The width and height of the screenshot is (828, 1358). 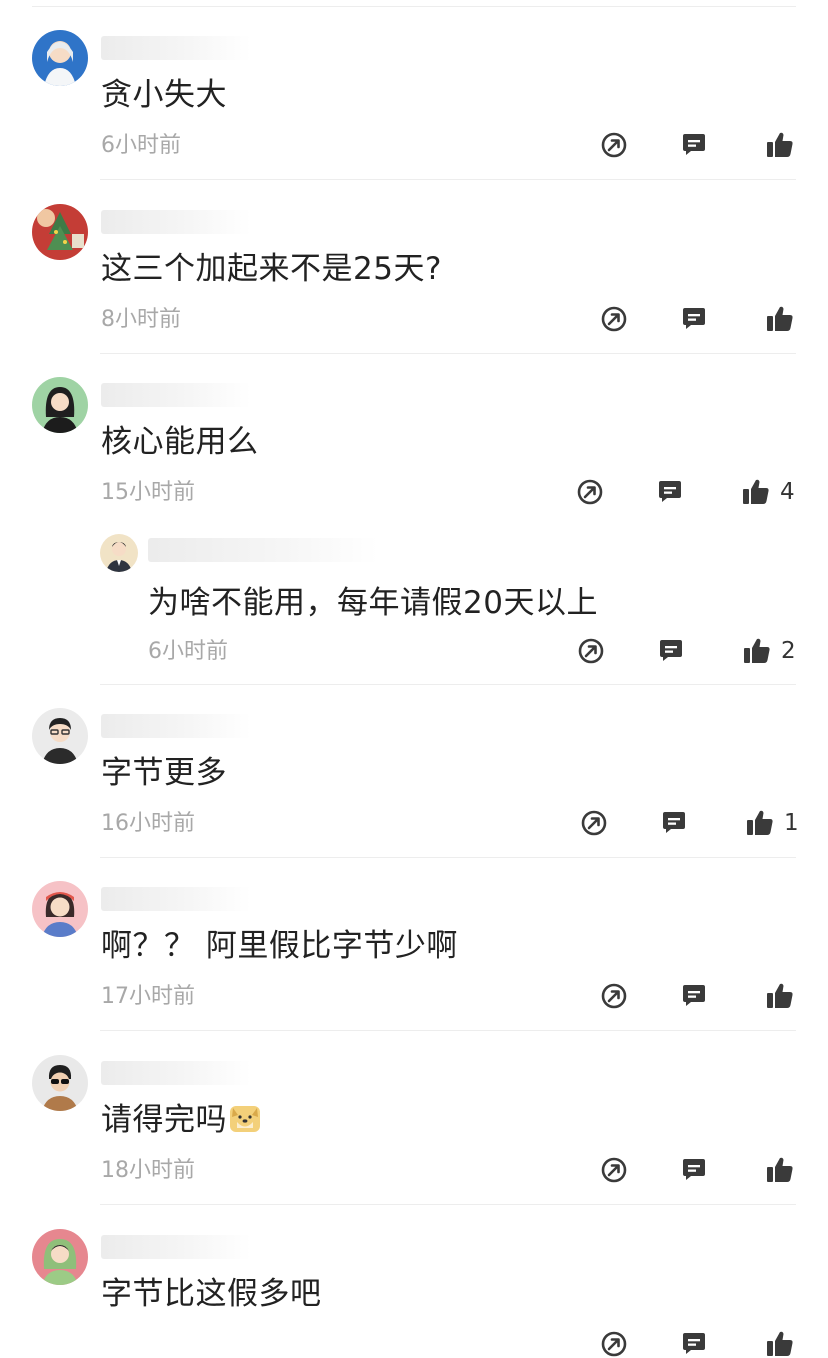 I want to click on comment-text: 贪小失大, so click(x=164, y=95).